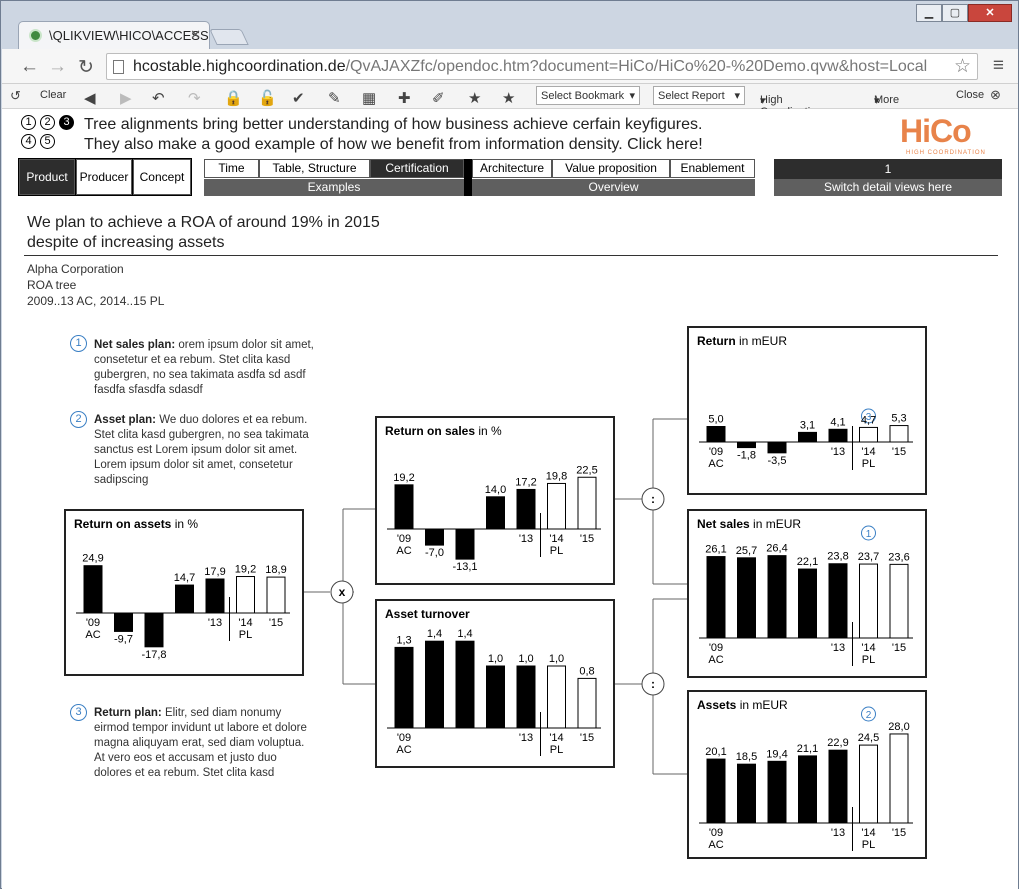 The image size is (1019, 889). Describe the element at coordinates (369, 98) in the screenshot. I see `chart-icon: ▦` at that location.